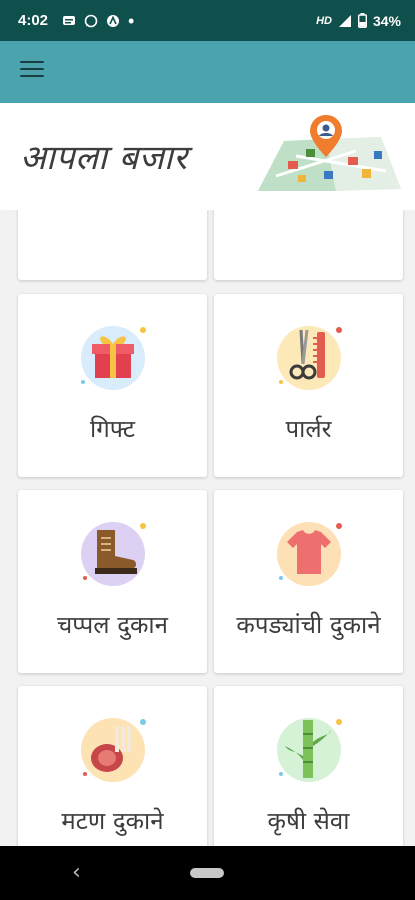 This screenshot has width=415, height=900. I want to click on brand-title: आपला बजार, so click(104, 158).